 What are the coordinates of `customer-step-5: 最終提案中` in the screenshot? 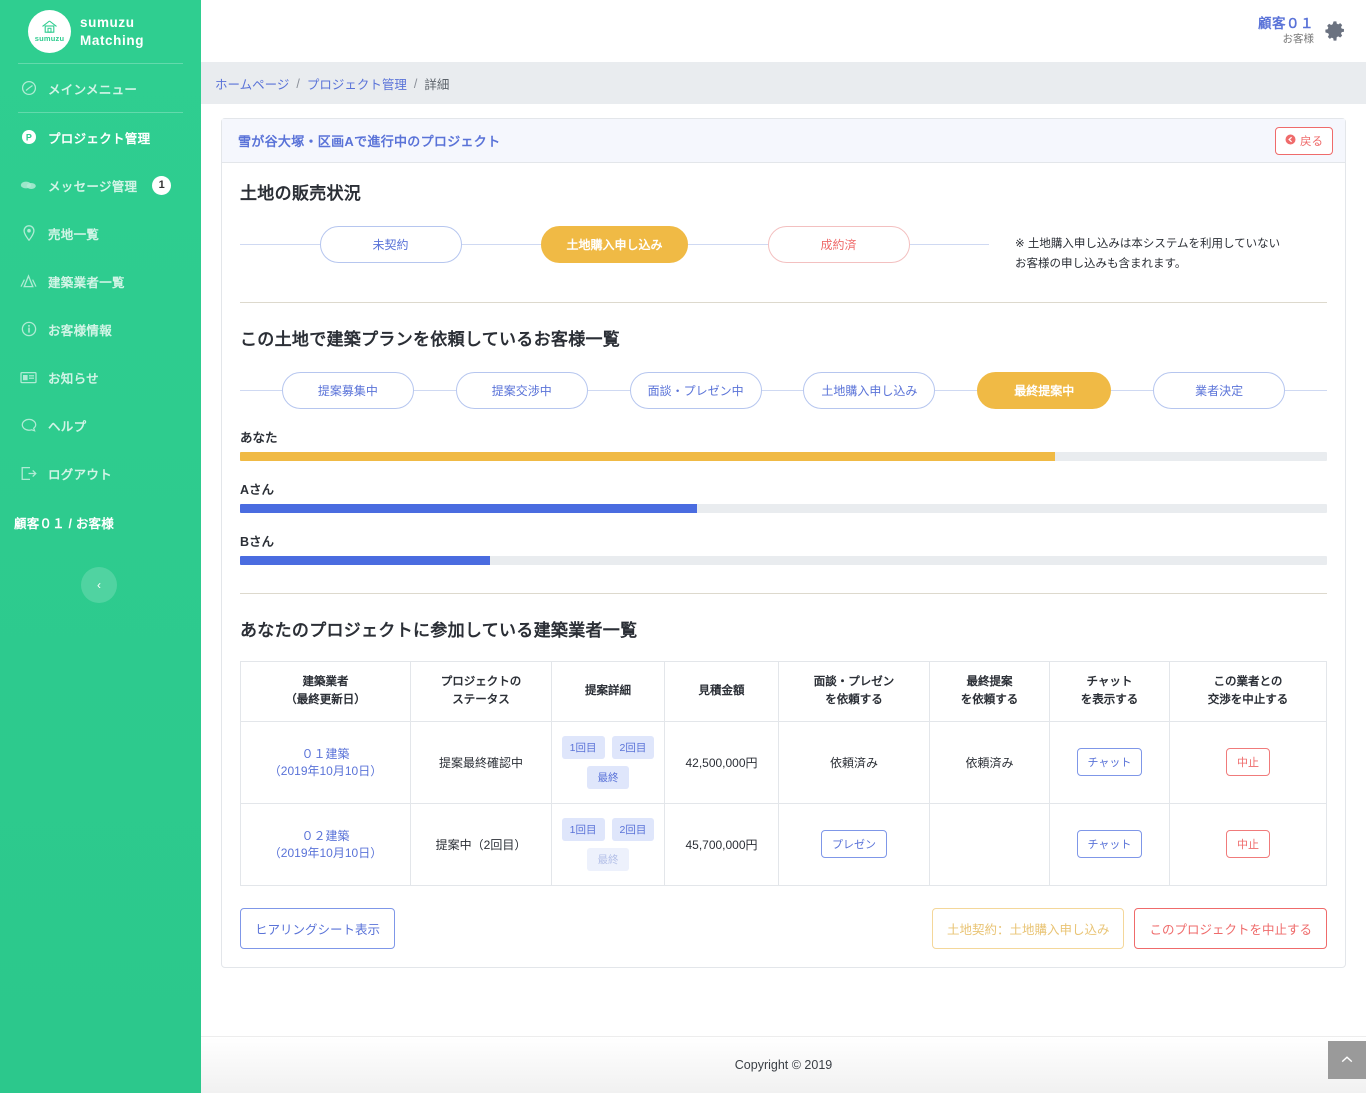 It's located at (1044, 391).